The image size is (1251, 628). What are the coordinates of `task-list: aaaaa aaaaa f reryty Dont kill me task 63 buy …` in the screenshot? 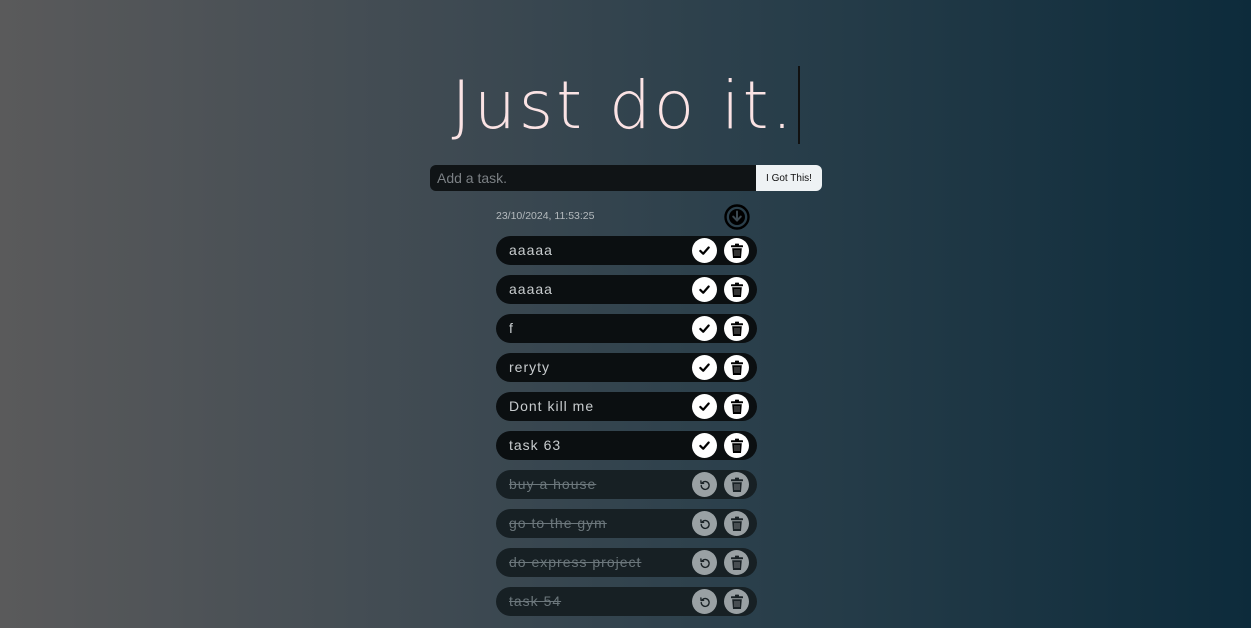 It's located at (626, 431).